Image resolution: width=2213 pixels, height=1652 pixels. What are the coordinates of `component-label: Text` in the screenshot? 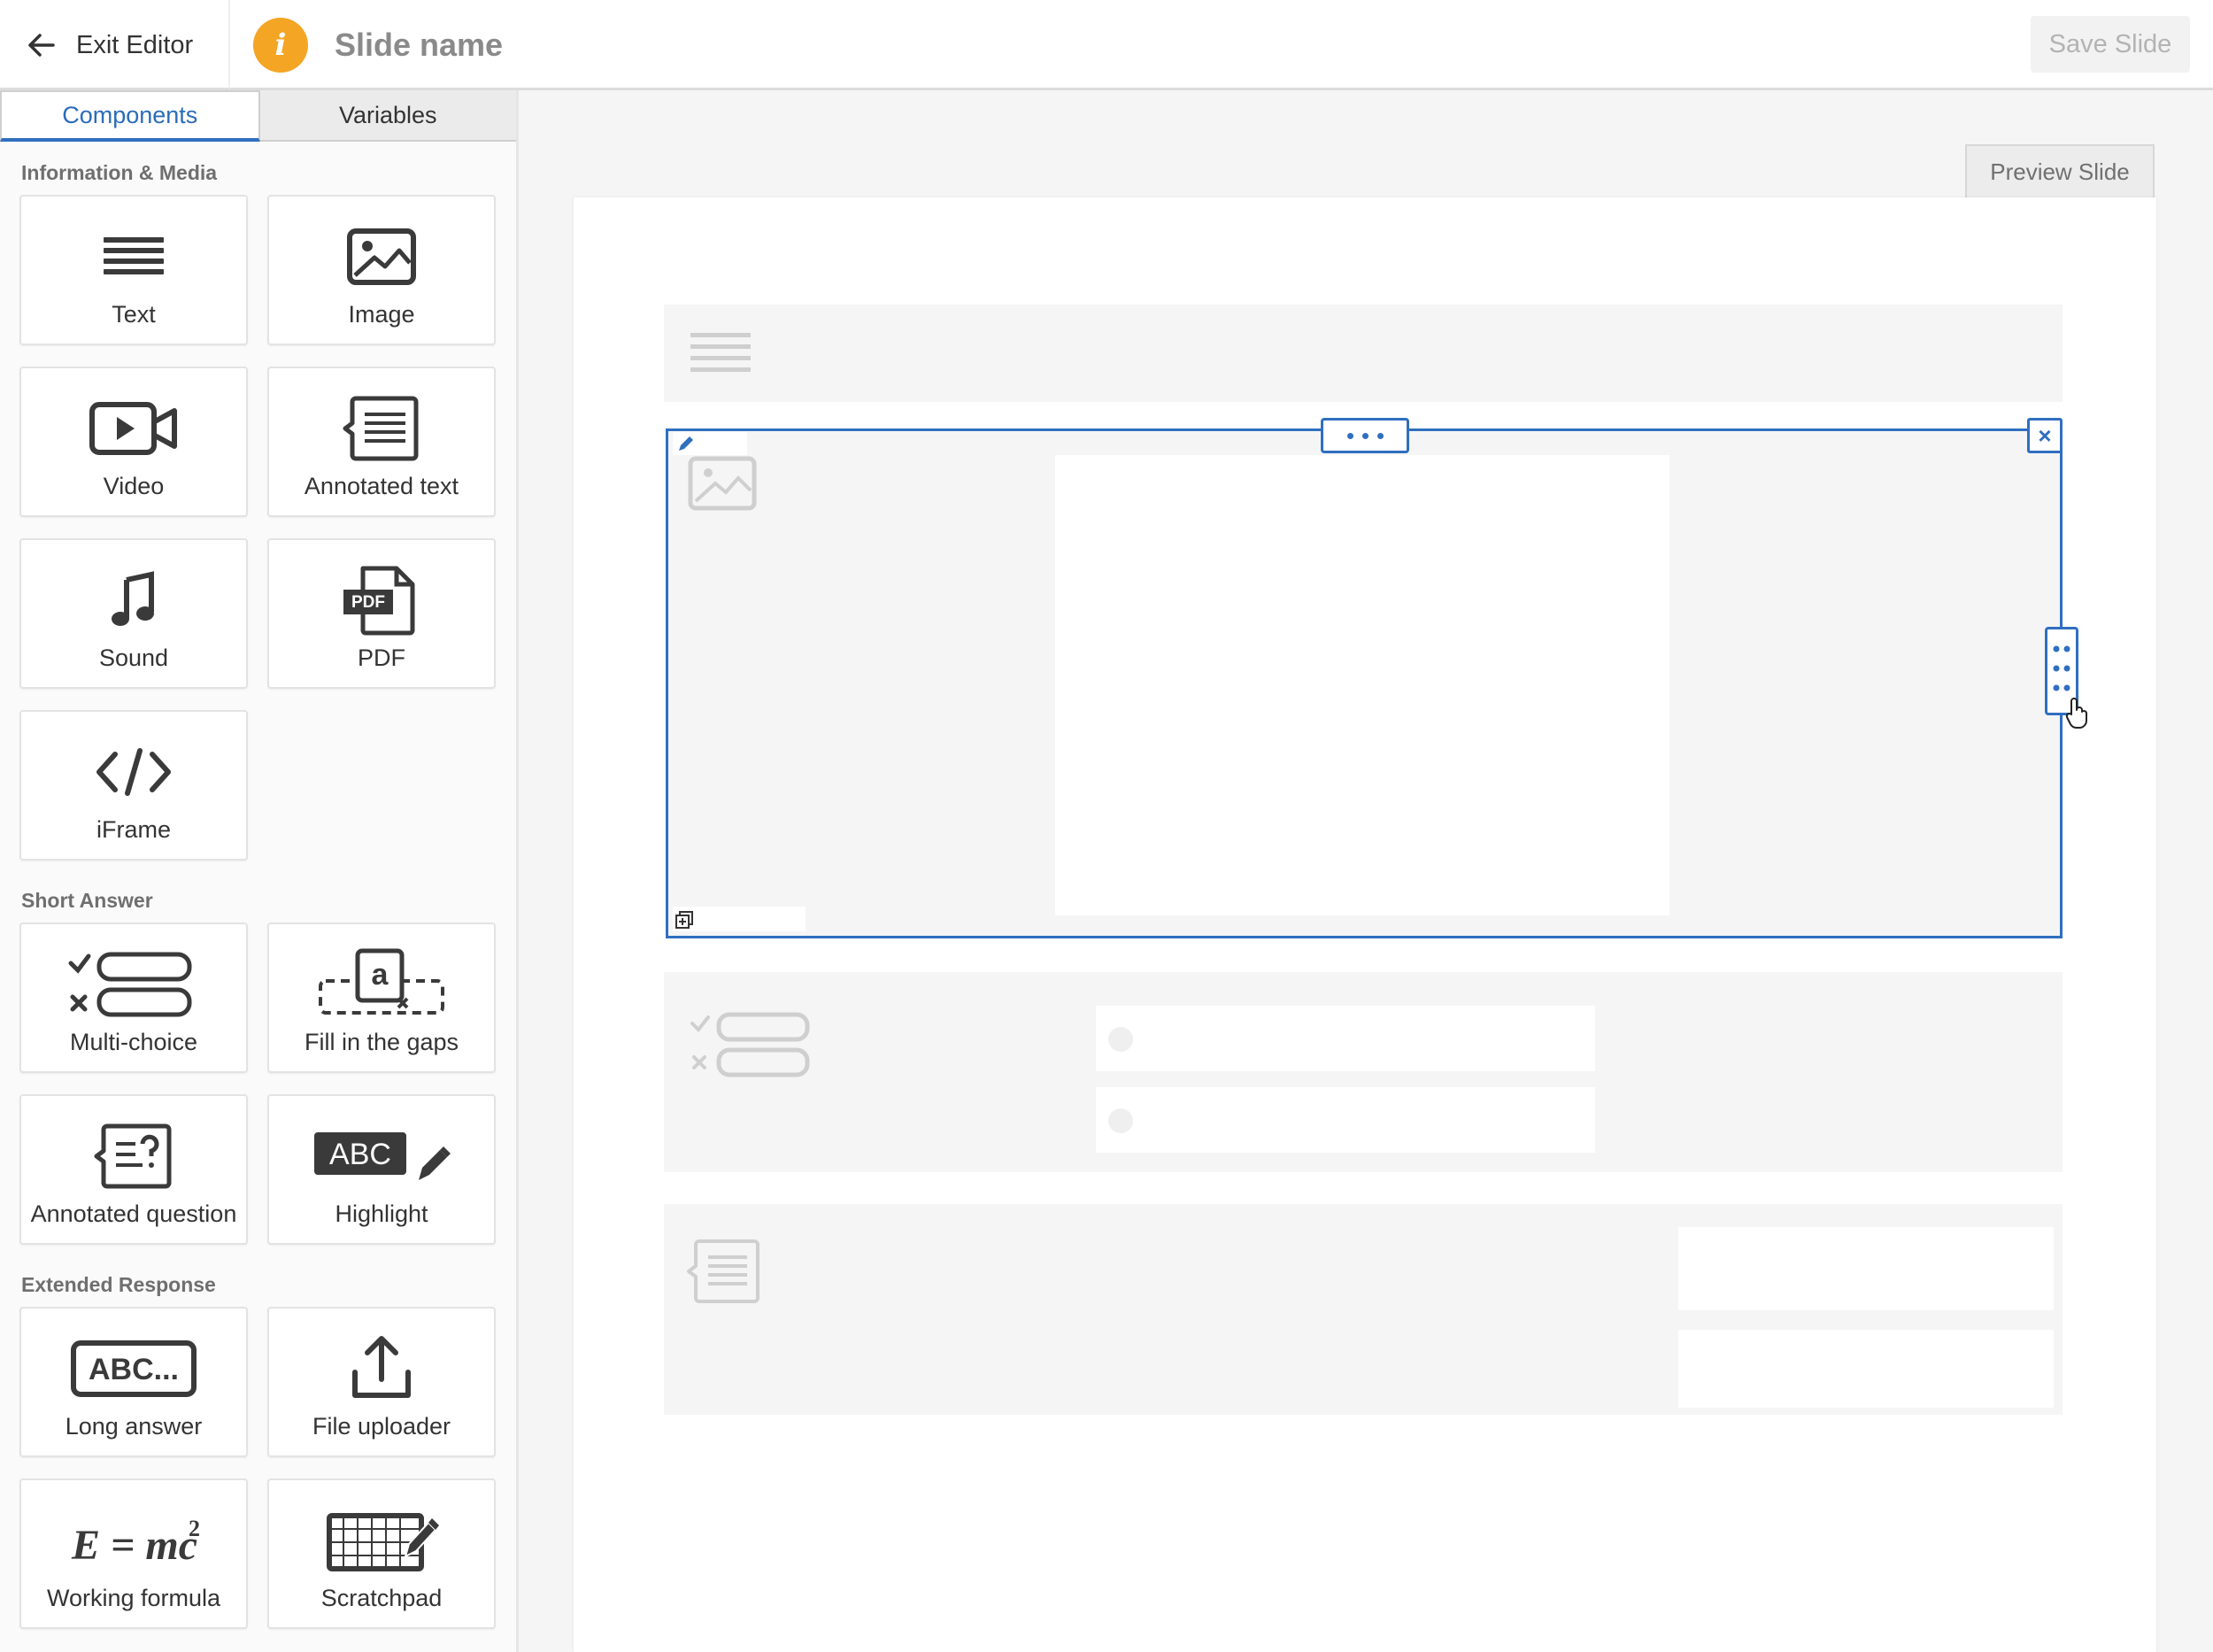 It's located at (134, 314).